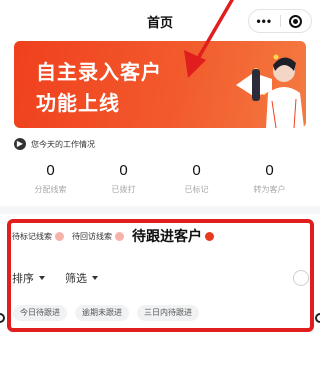  I want to click on mini-program-capsule: •••, so click(280, 21).